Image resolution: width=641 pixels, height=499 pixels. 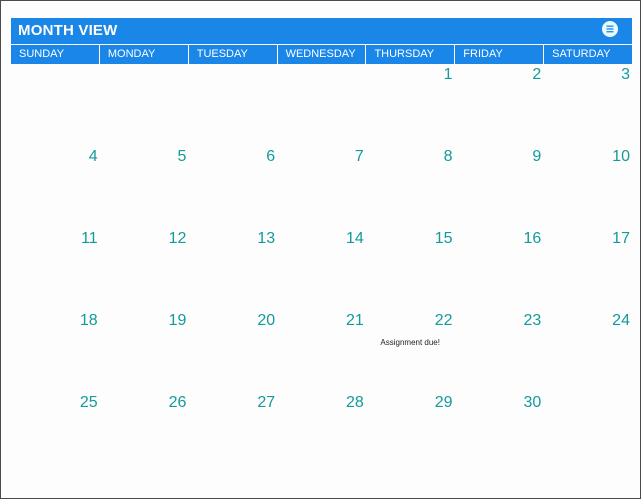 What do you see at coordinates (587, 54) in the screenshot?
I see `weekday-saturday: SATURDAY` at bounding box center [587, 54].